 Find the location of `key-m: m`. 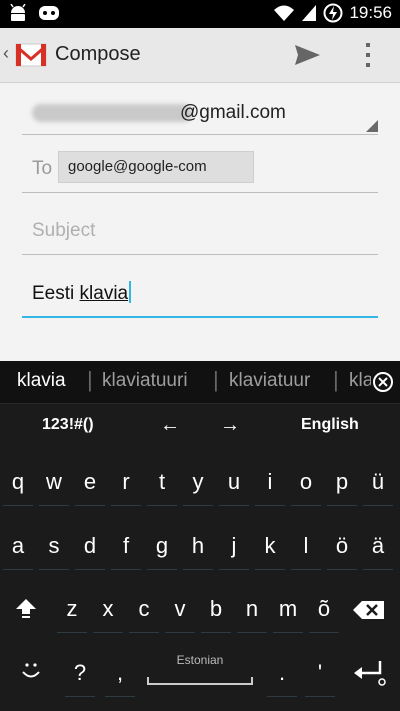

key-m: m is located at coordinates (288, 612).